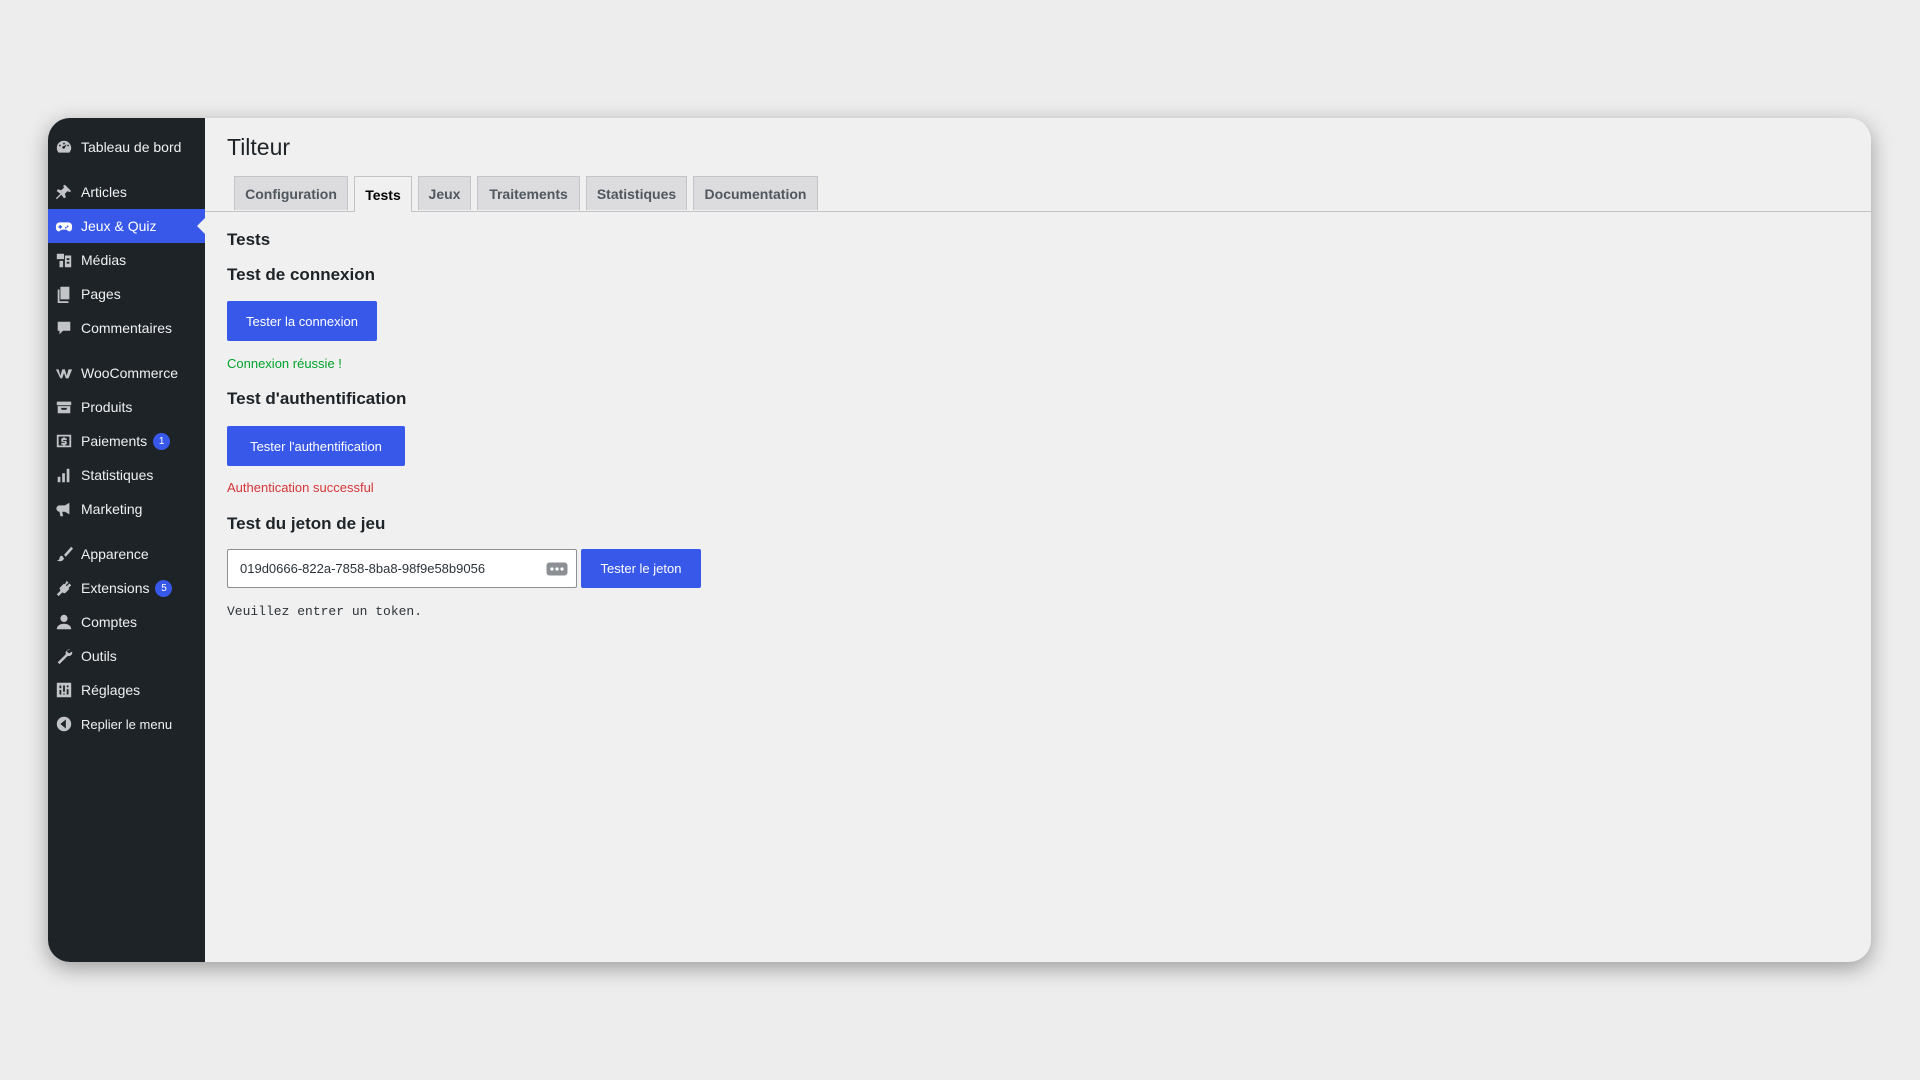 The image size is (1920, 1080). I want to click on archive-icon, so click(64, 407).